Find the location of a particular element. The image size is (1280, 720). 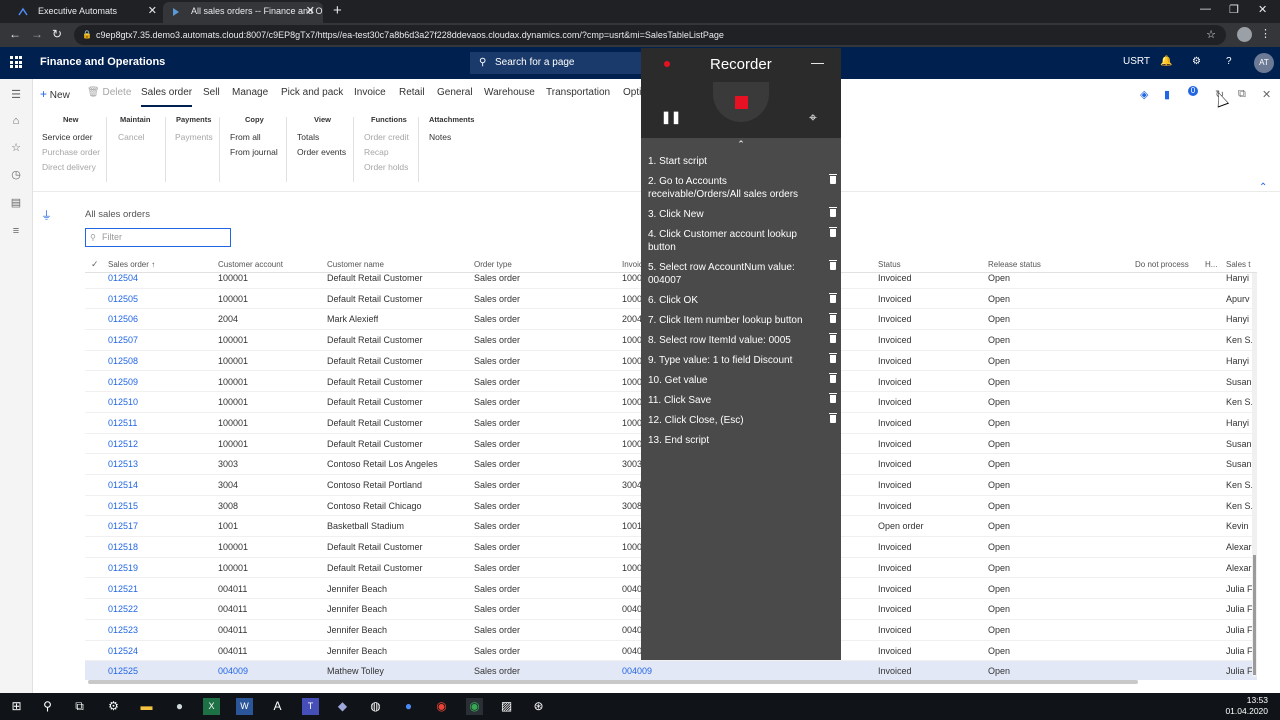

new-tab-button: + is located at coordinates (337, 10).